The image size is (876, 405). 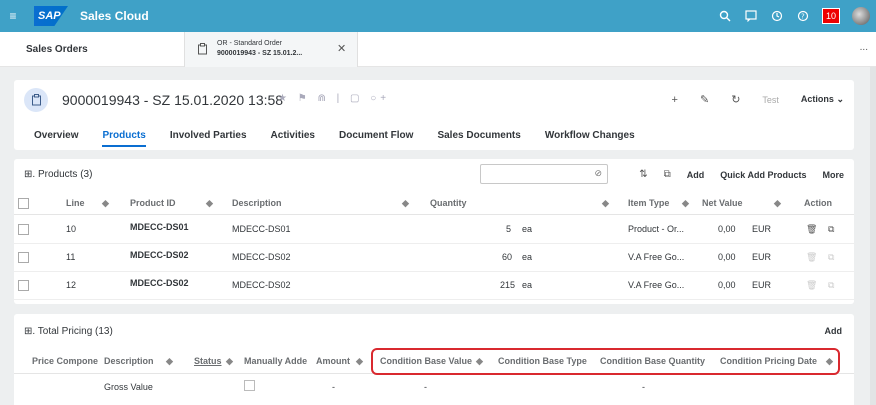 What do you see at coordinates (751, 16) in the screenshot?
I see `feedback-icon` at bounding box center [751, 16].